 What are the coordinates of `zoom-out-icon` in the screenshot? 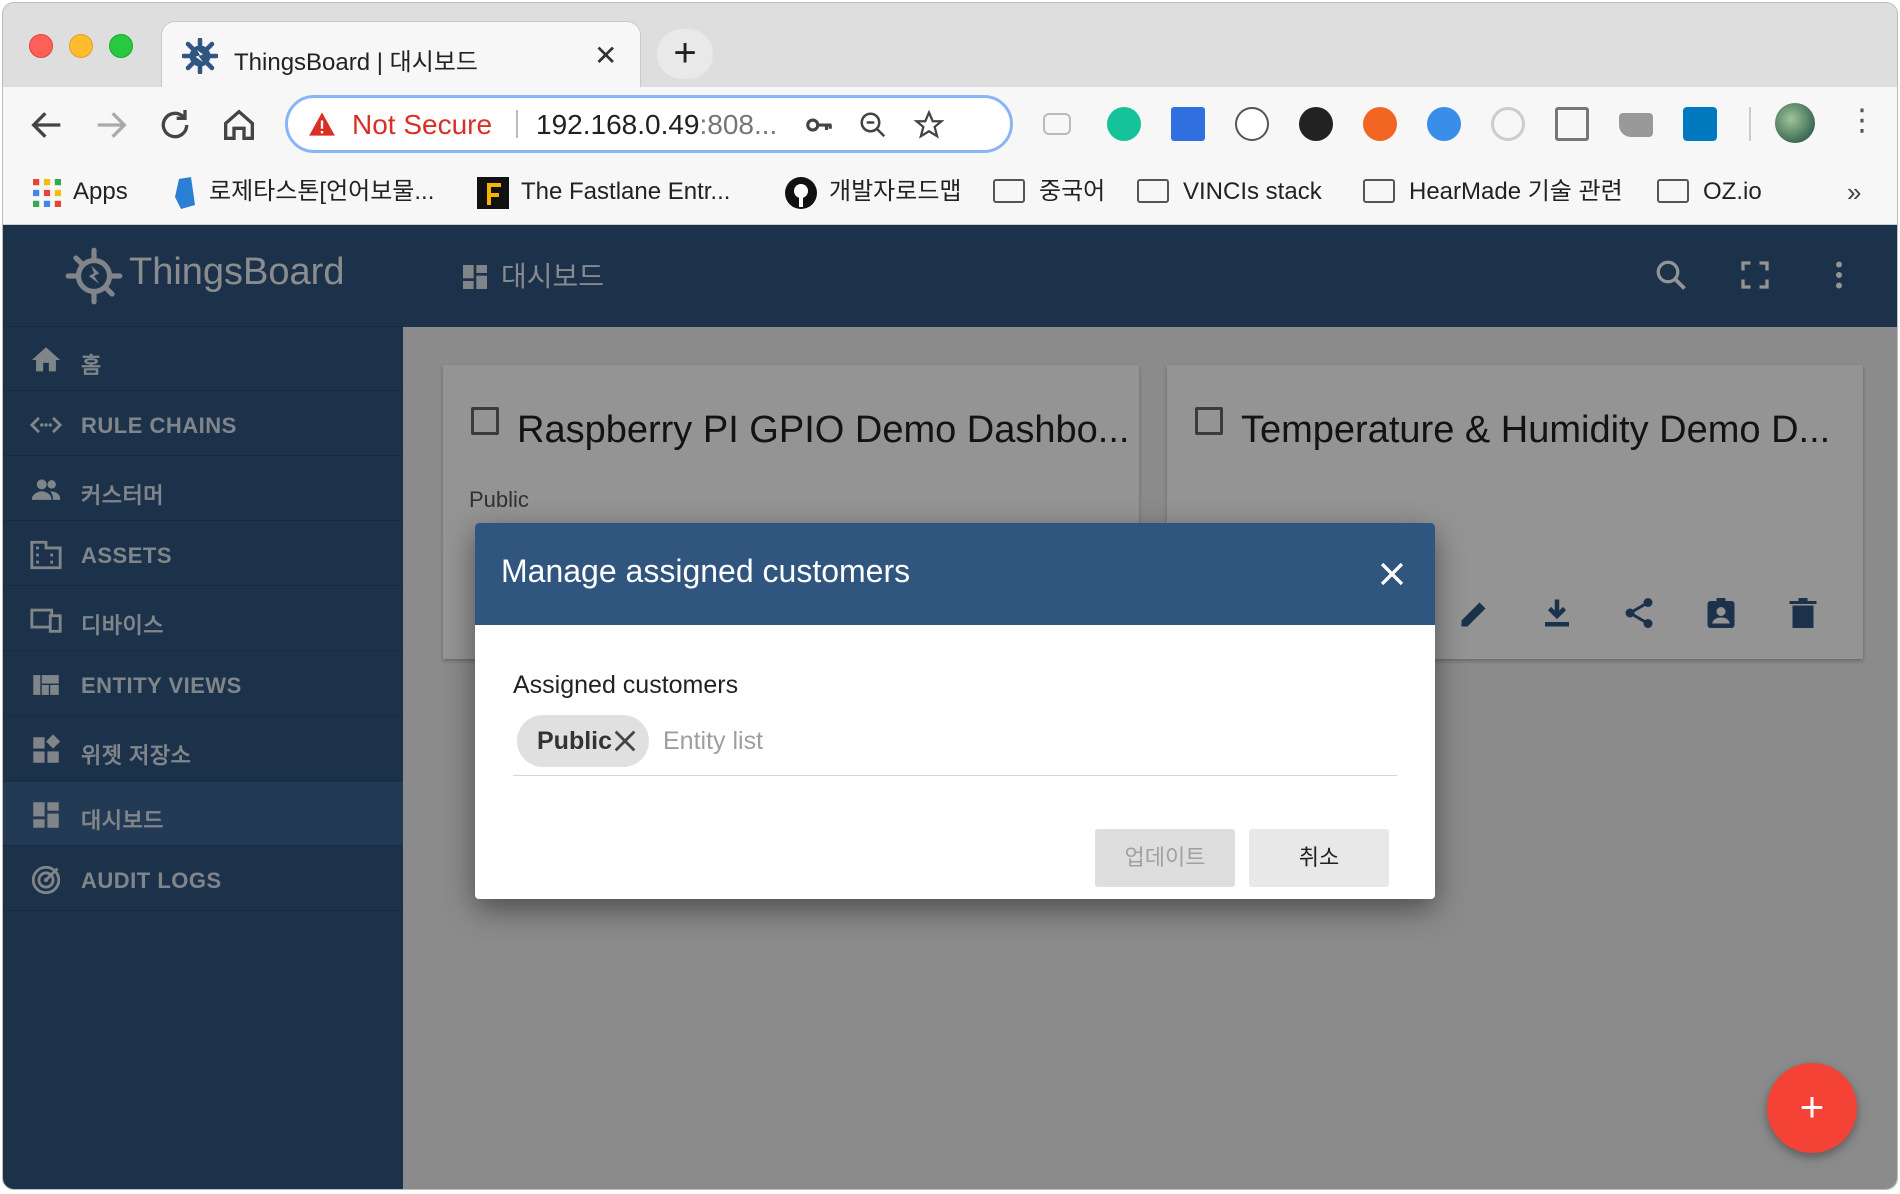 It's located at (873, 125).